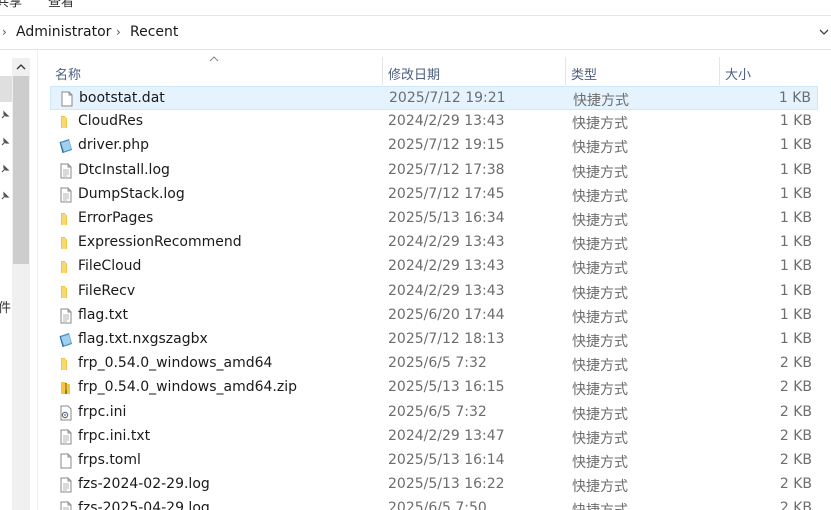 The image size is (831, 510). I want to click on file-modified-date: 2025/6/20 17:44, so click(446, 314).